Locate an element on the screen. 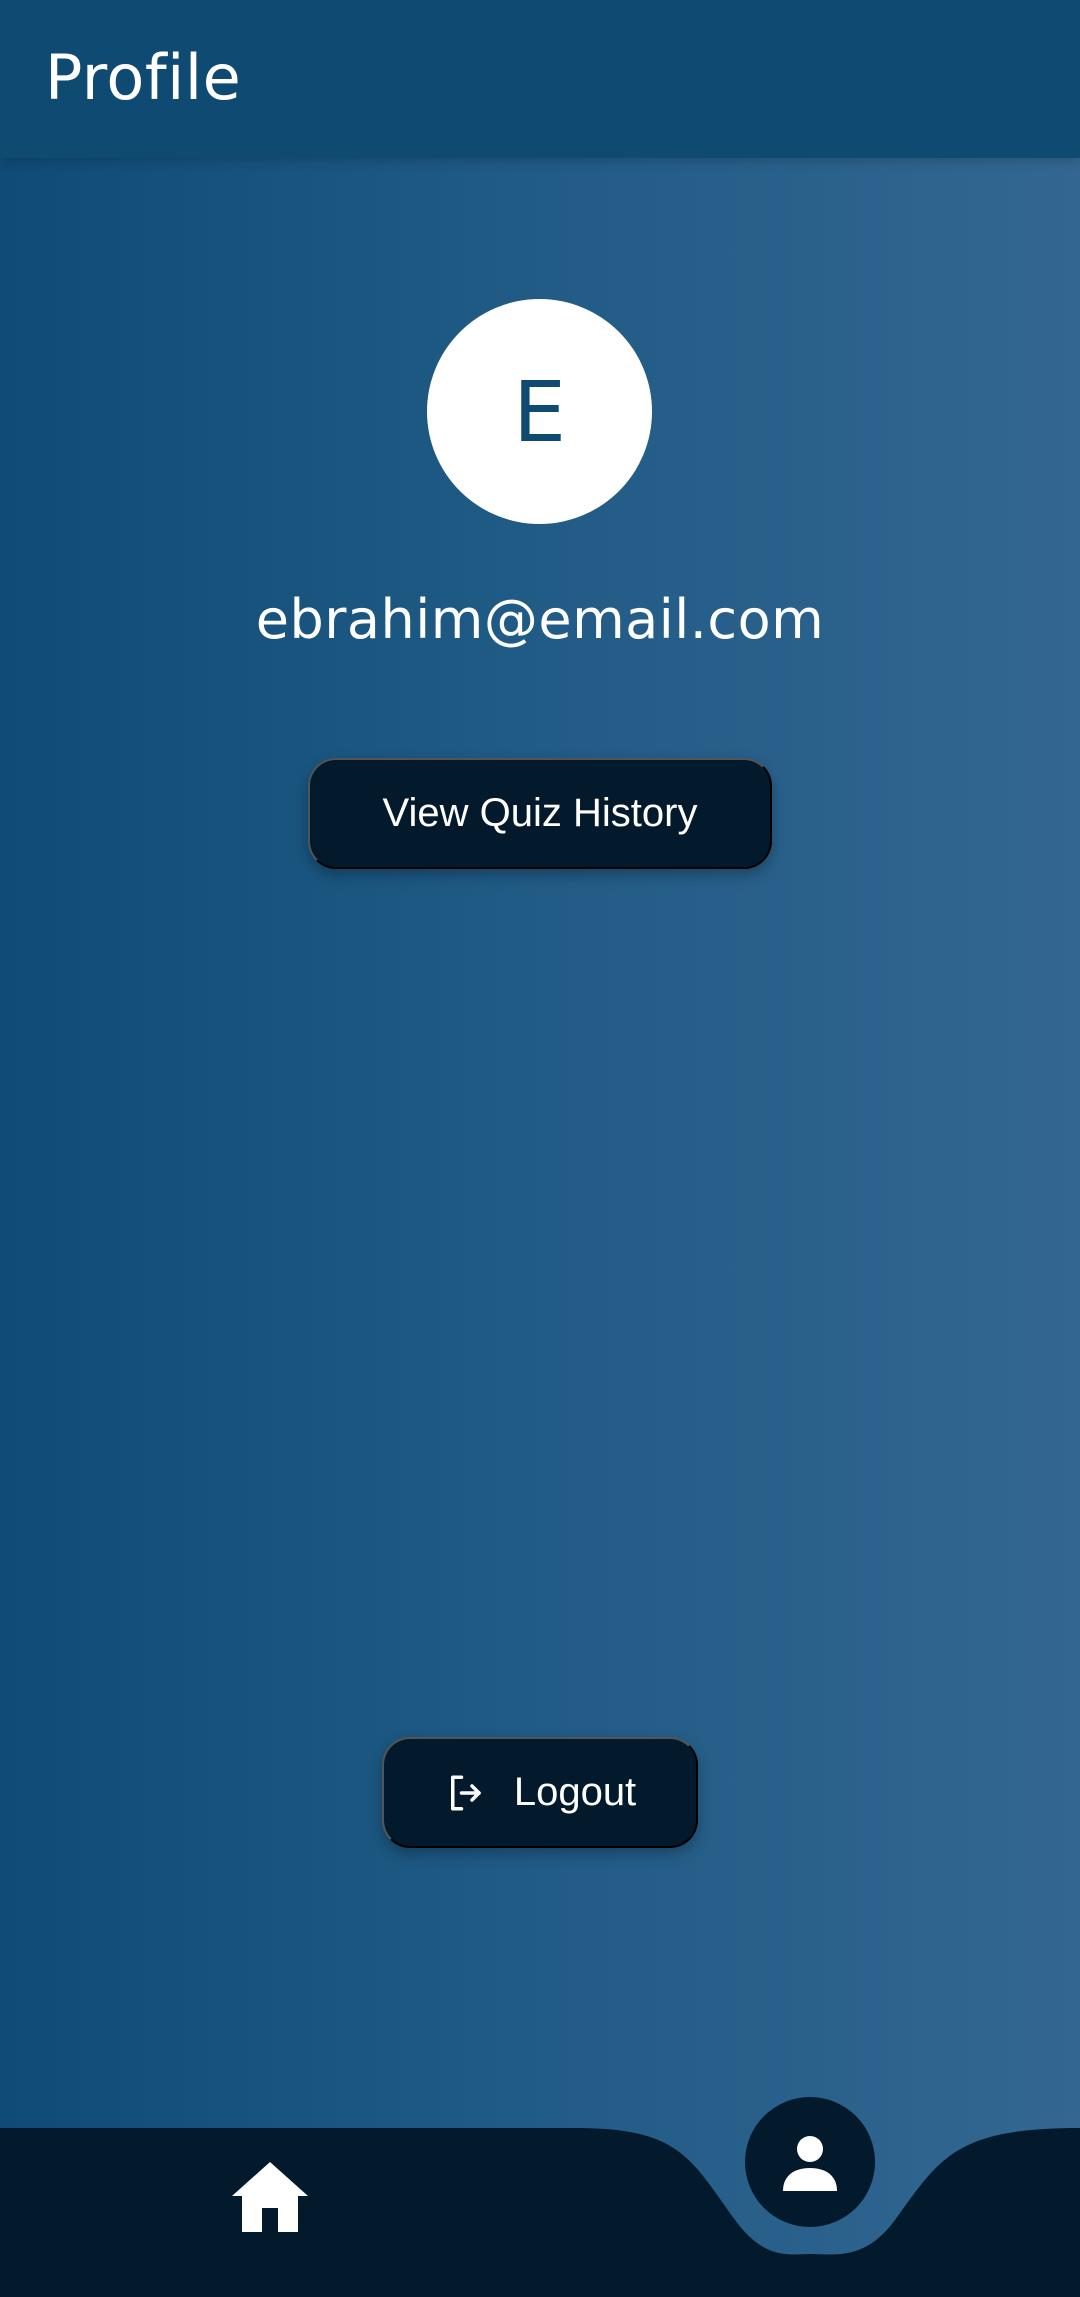 The image size is (1080, 2297). nav-home-button is located at coordinates (270, 2197).